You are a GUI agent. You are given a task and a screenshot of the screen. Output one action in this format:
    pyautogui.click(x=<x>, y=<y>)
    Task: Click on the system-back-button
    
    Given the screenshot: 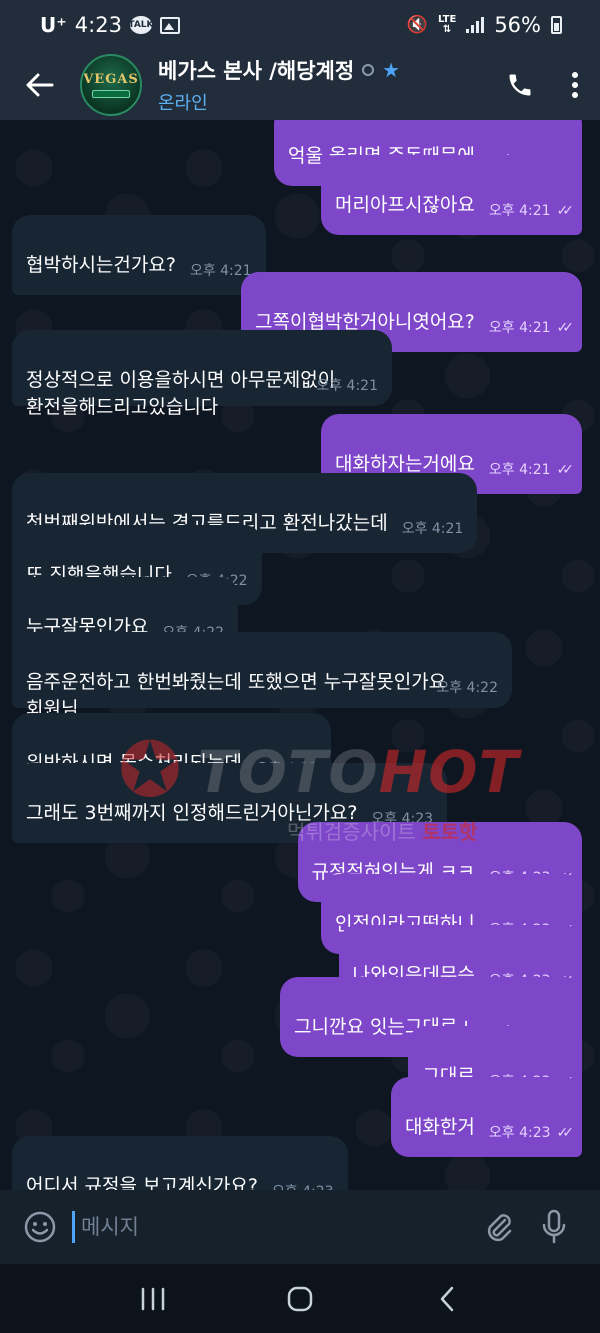 What is the action you would take?
    pyautogui.click(x=447, y=1299)
    